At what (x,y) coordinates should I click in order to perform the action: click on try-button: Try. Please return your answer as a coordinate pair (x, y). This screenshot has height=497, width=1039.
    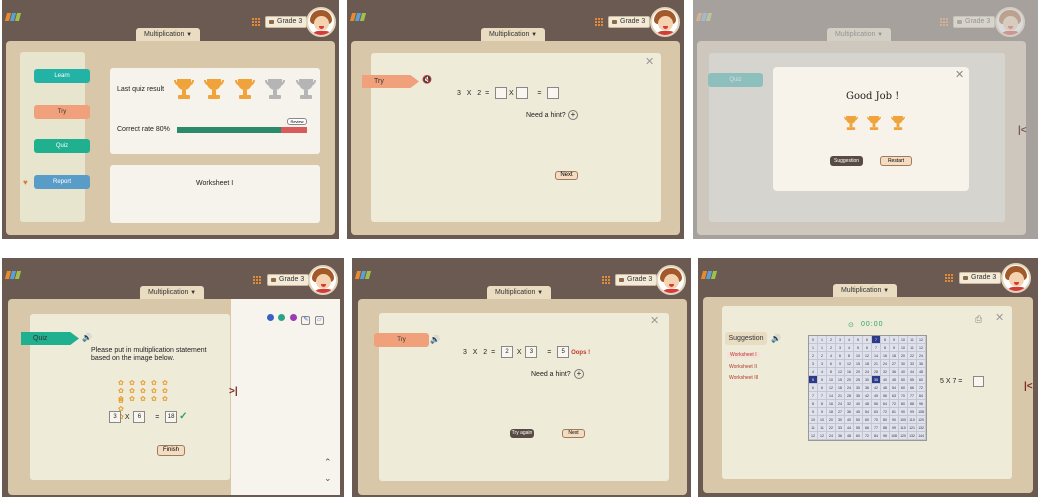
    Looking at the image, I should click on (62, 112).